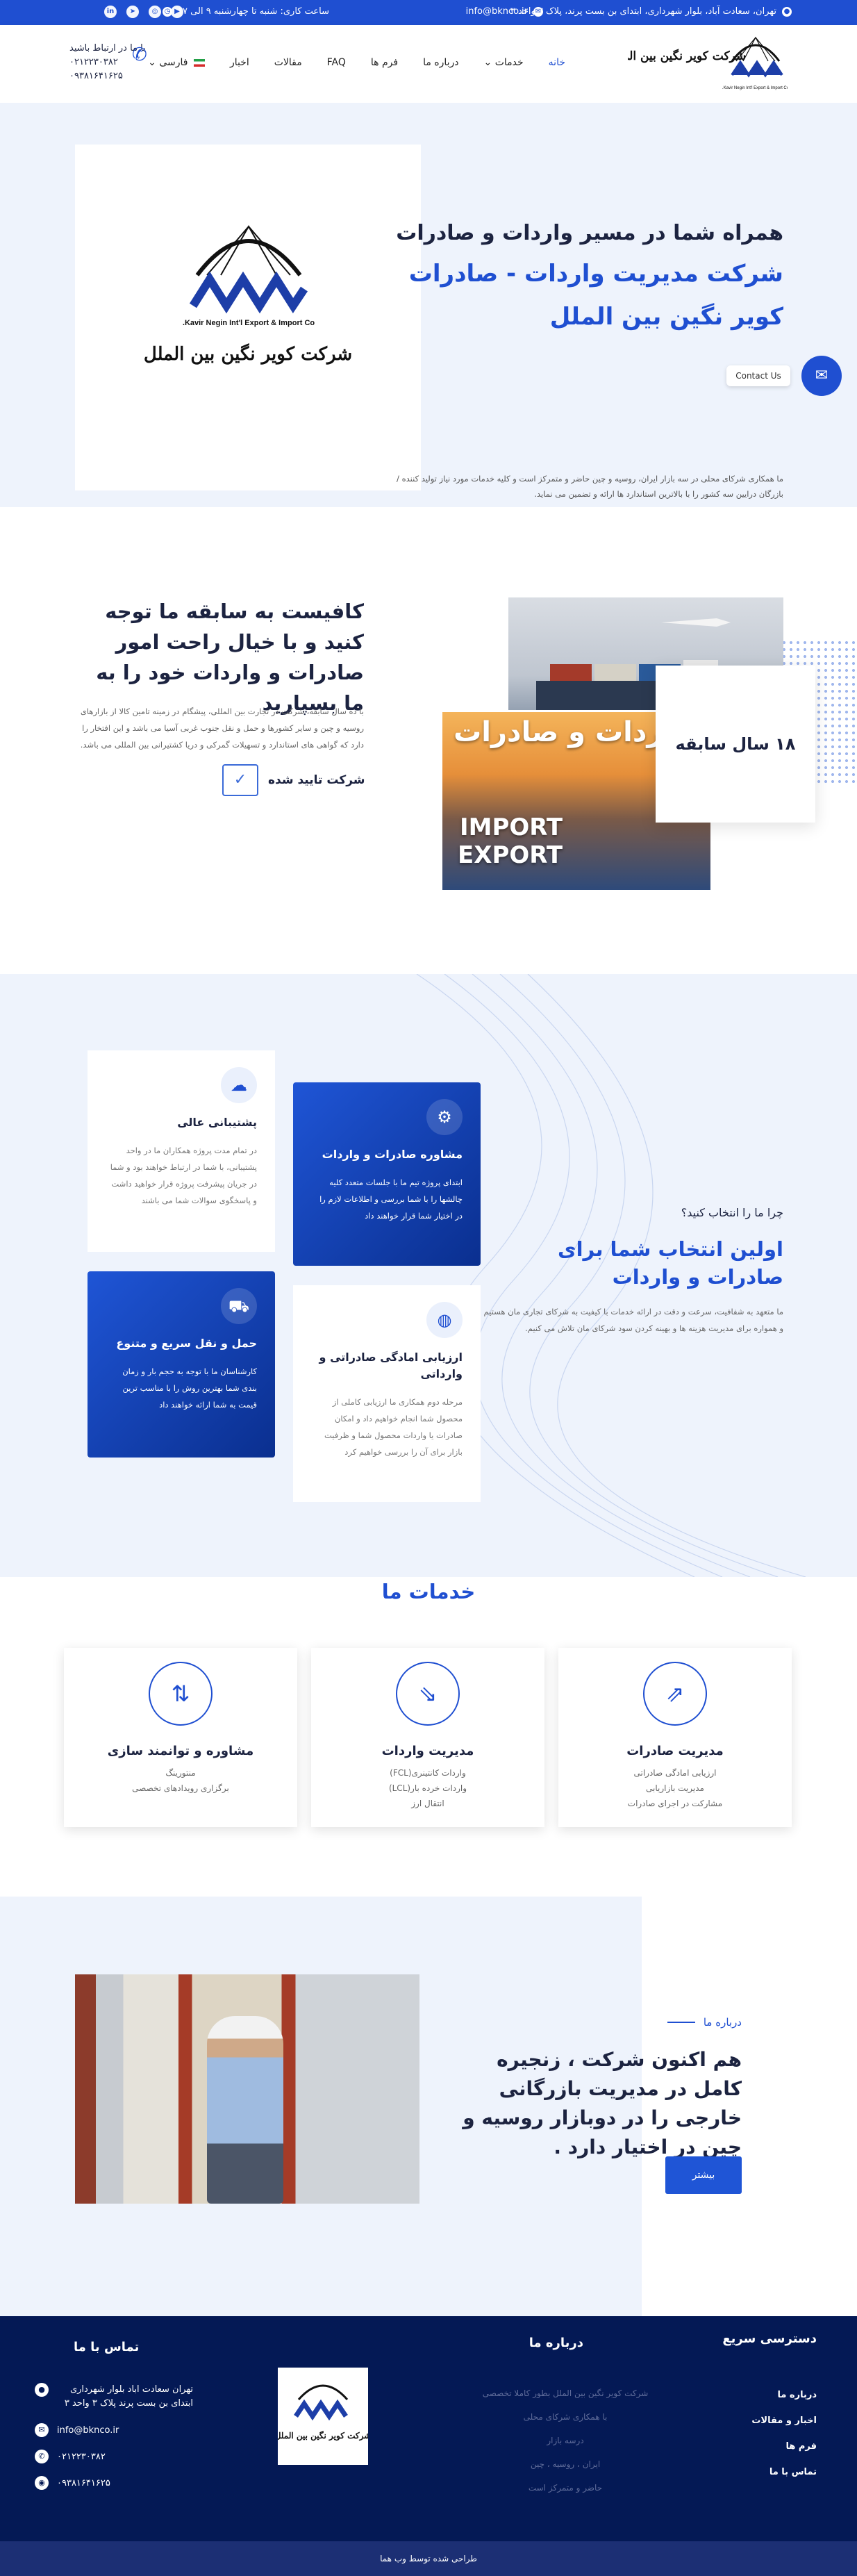 The height and width of the screenshot is (2576, 857). I want to click on about-more-button: بیشتر, so click(703, 2175).